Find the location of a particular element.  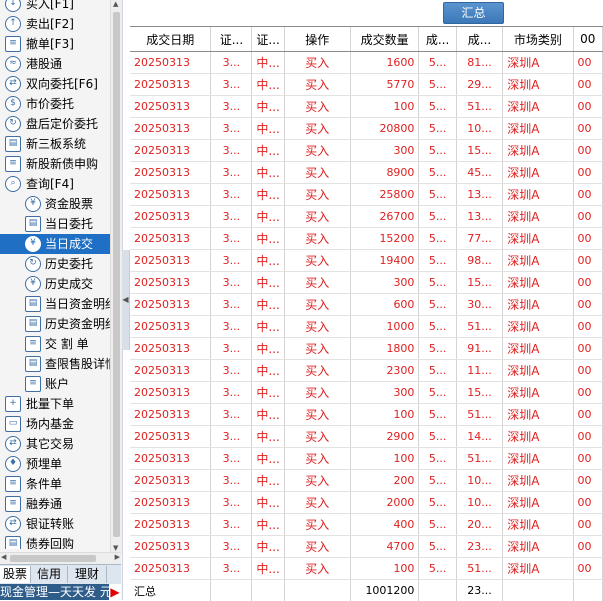

table-row: 202503133...中...买入2005...10...深圳A00 is located at coordinates (366, 481).